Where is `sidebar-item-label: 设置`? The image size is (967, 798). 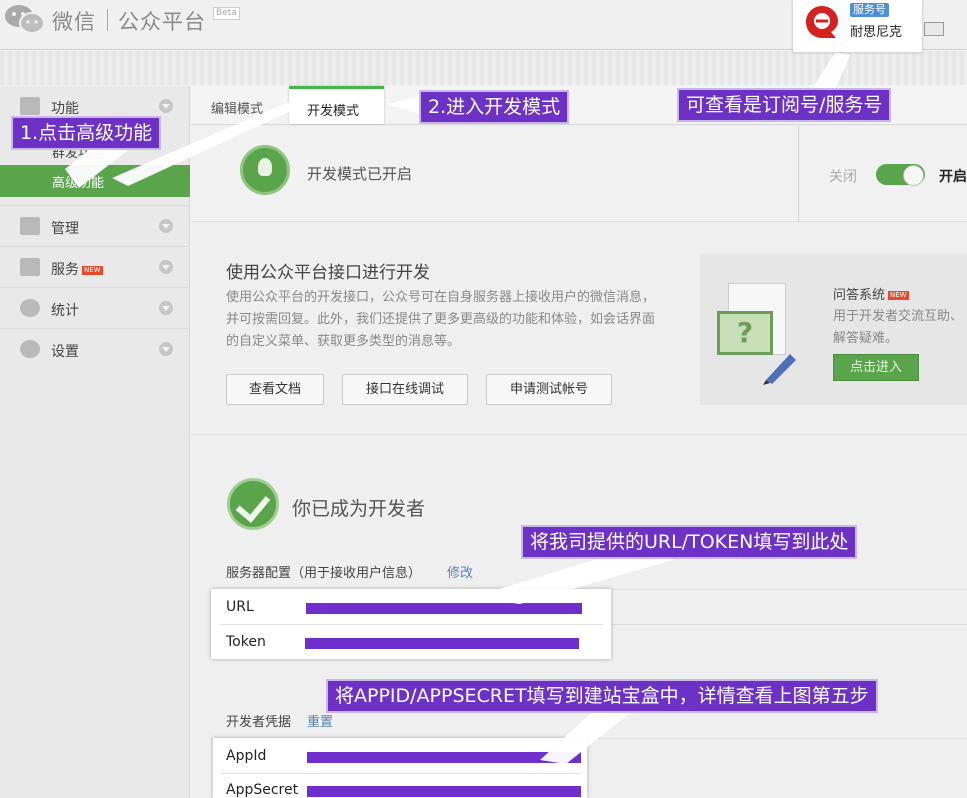 sidebar-item-label: 设置 is located at coordinates (65, 352).